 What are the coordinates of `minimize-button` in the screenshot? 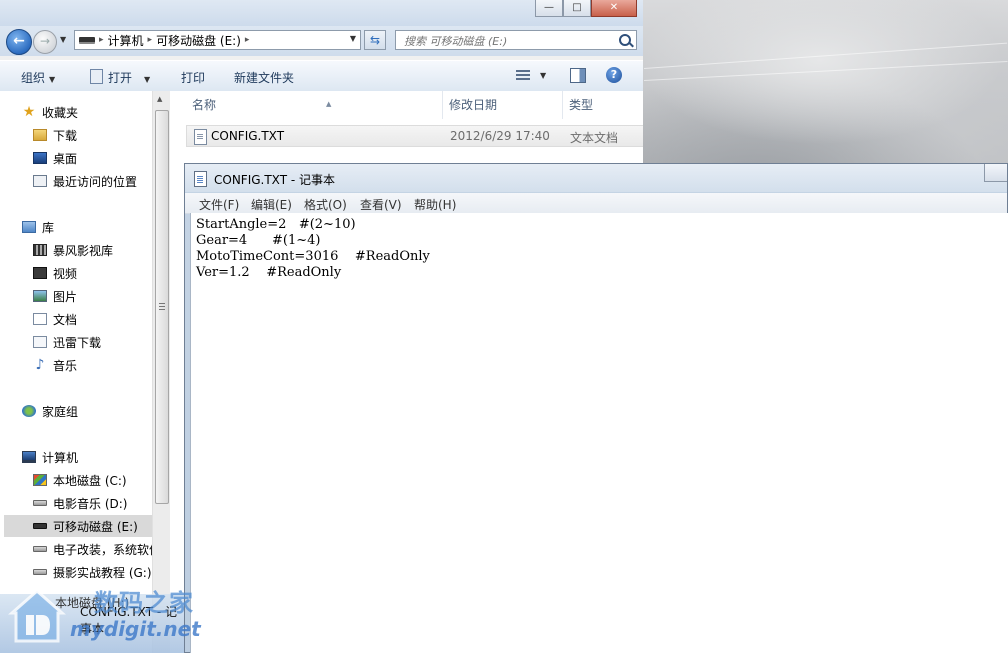 It's located at (995, 173).